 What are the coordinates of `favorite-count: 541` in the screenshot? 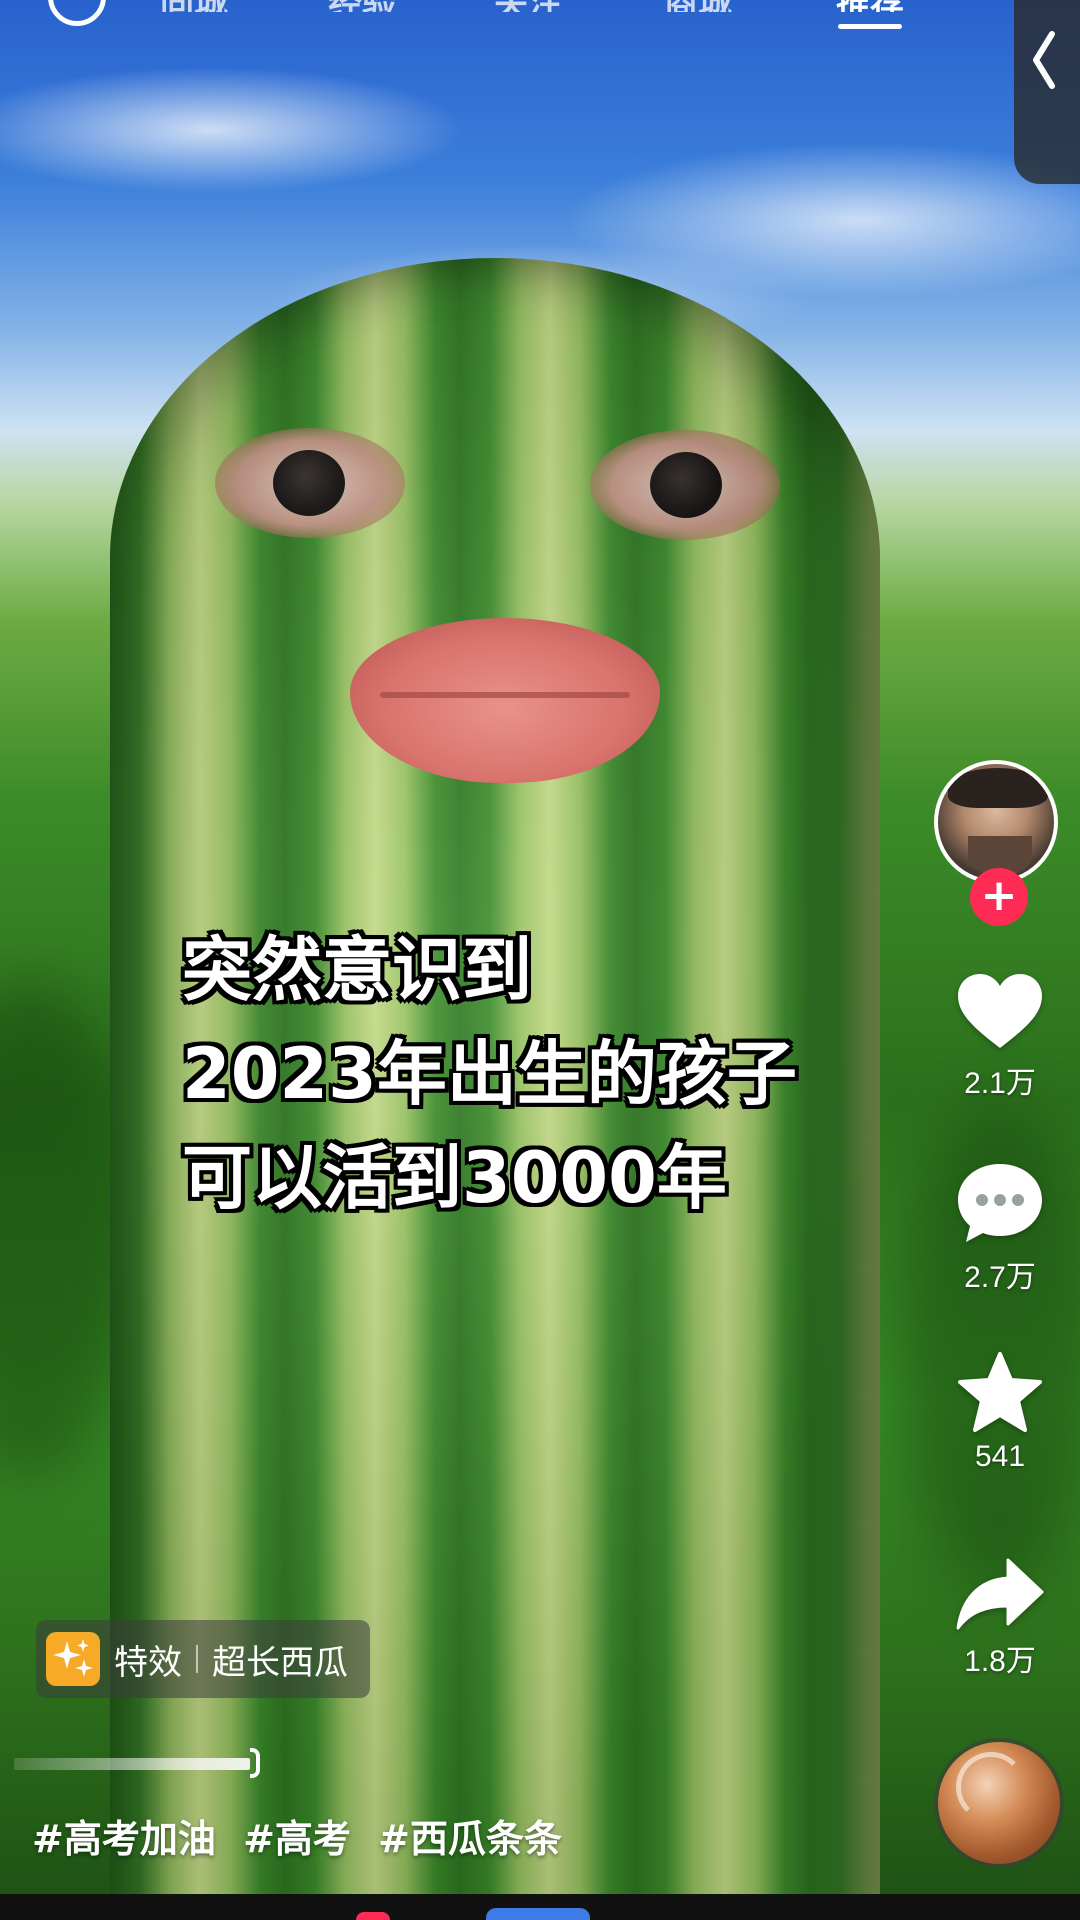 It's located at (1000, 1456).